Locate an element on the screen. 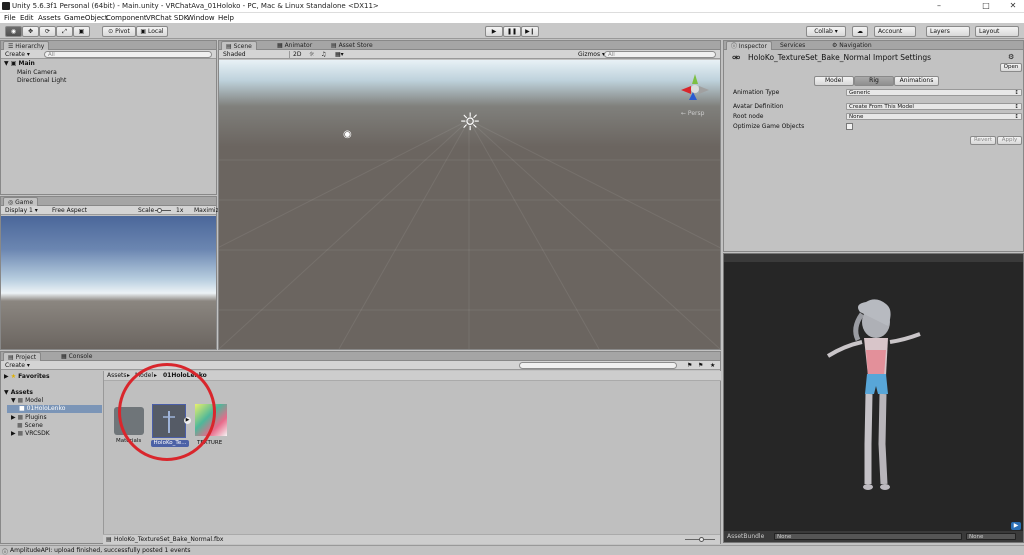 This screenshot has height=555, width=1024. rotate-tool-icon: ⟳ is located at coordinates (47, 31).